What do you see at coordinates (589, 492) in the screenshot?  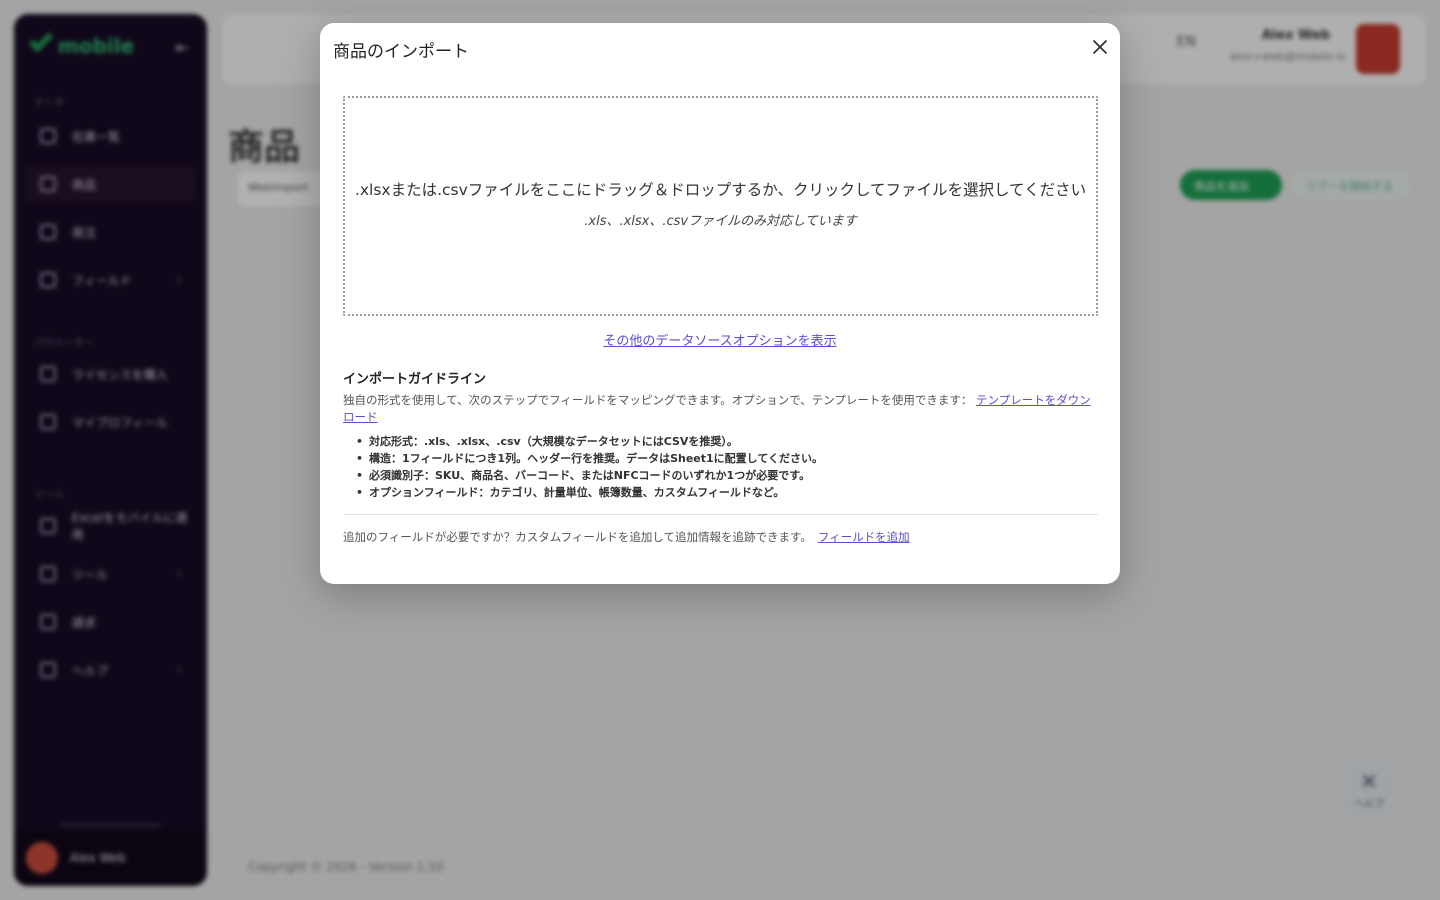 I see `list-item: オプションフィールド：カテゴリ、計量単位、帳簿数量、カスタムフィールドなど。` at bounding box center [589, 492].